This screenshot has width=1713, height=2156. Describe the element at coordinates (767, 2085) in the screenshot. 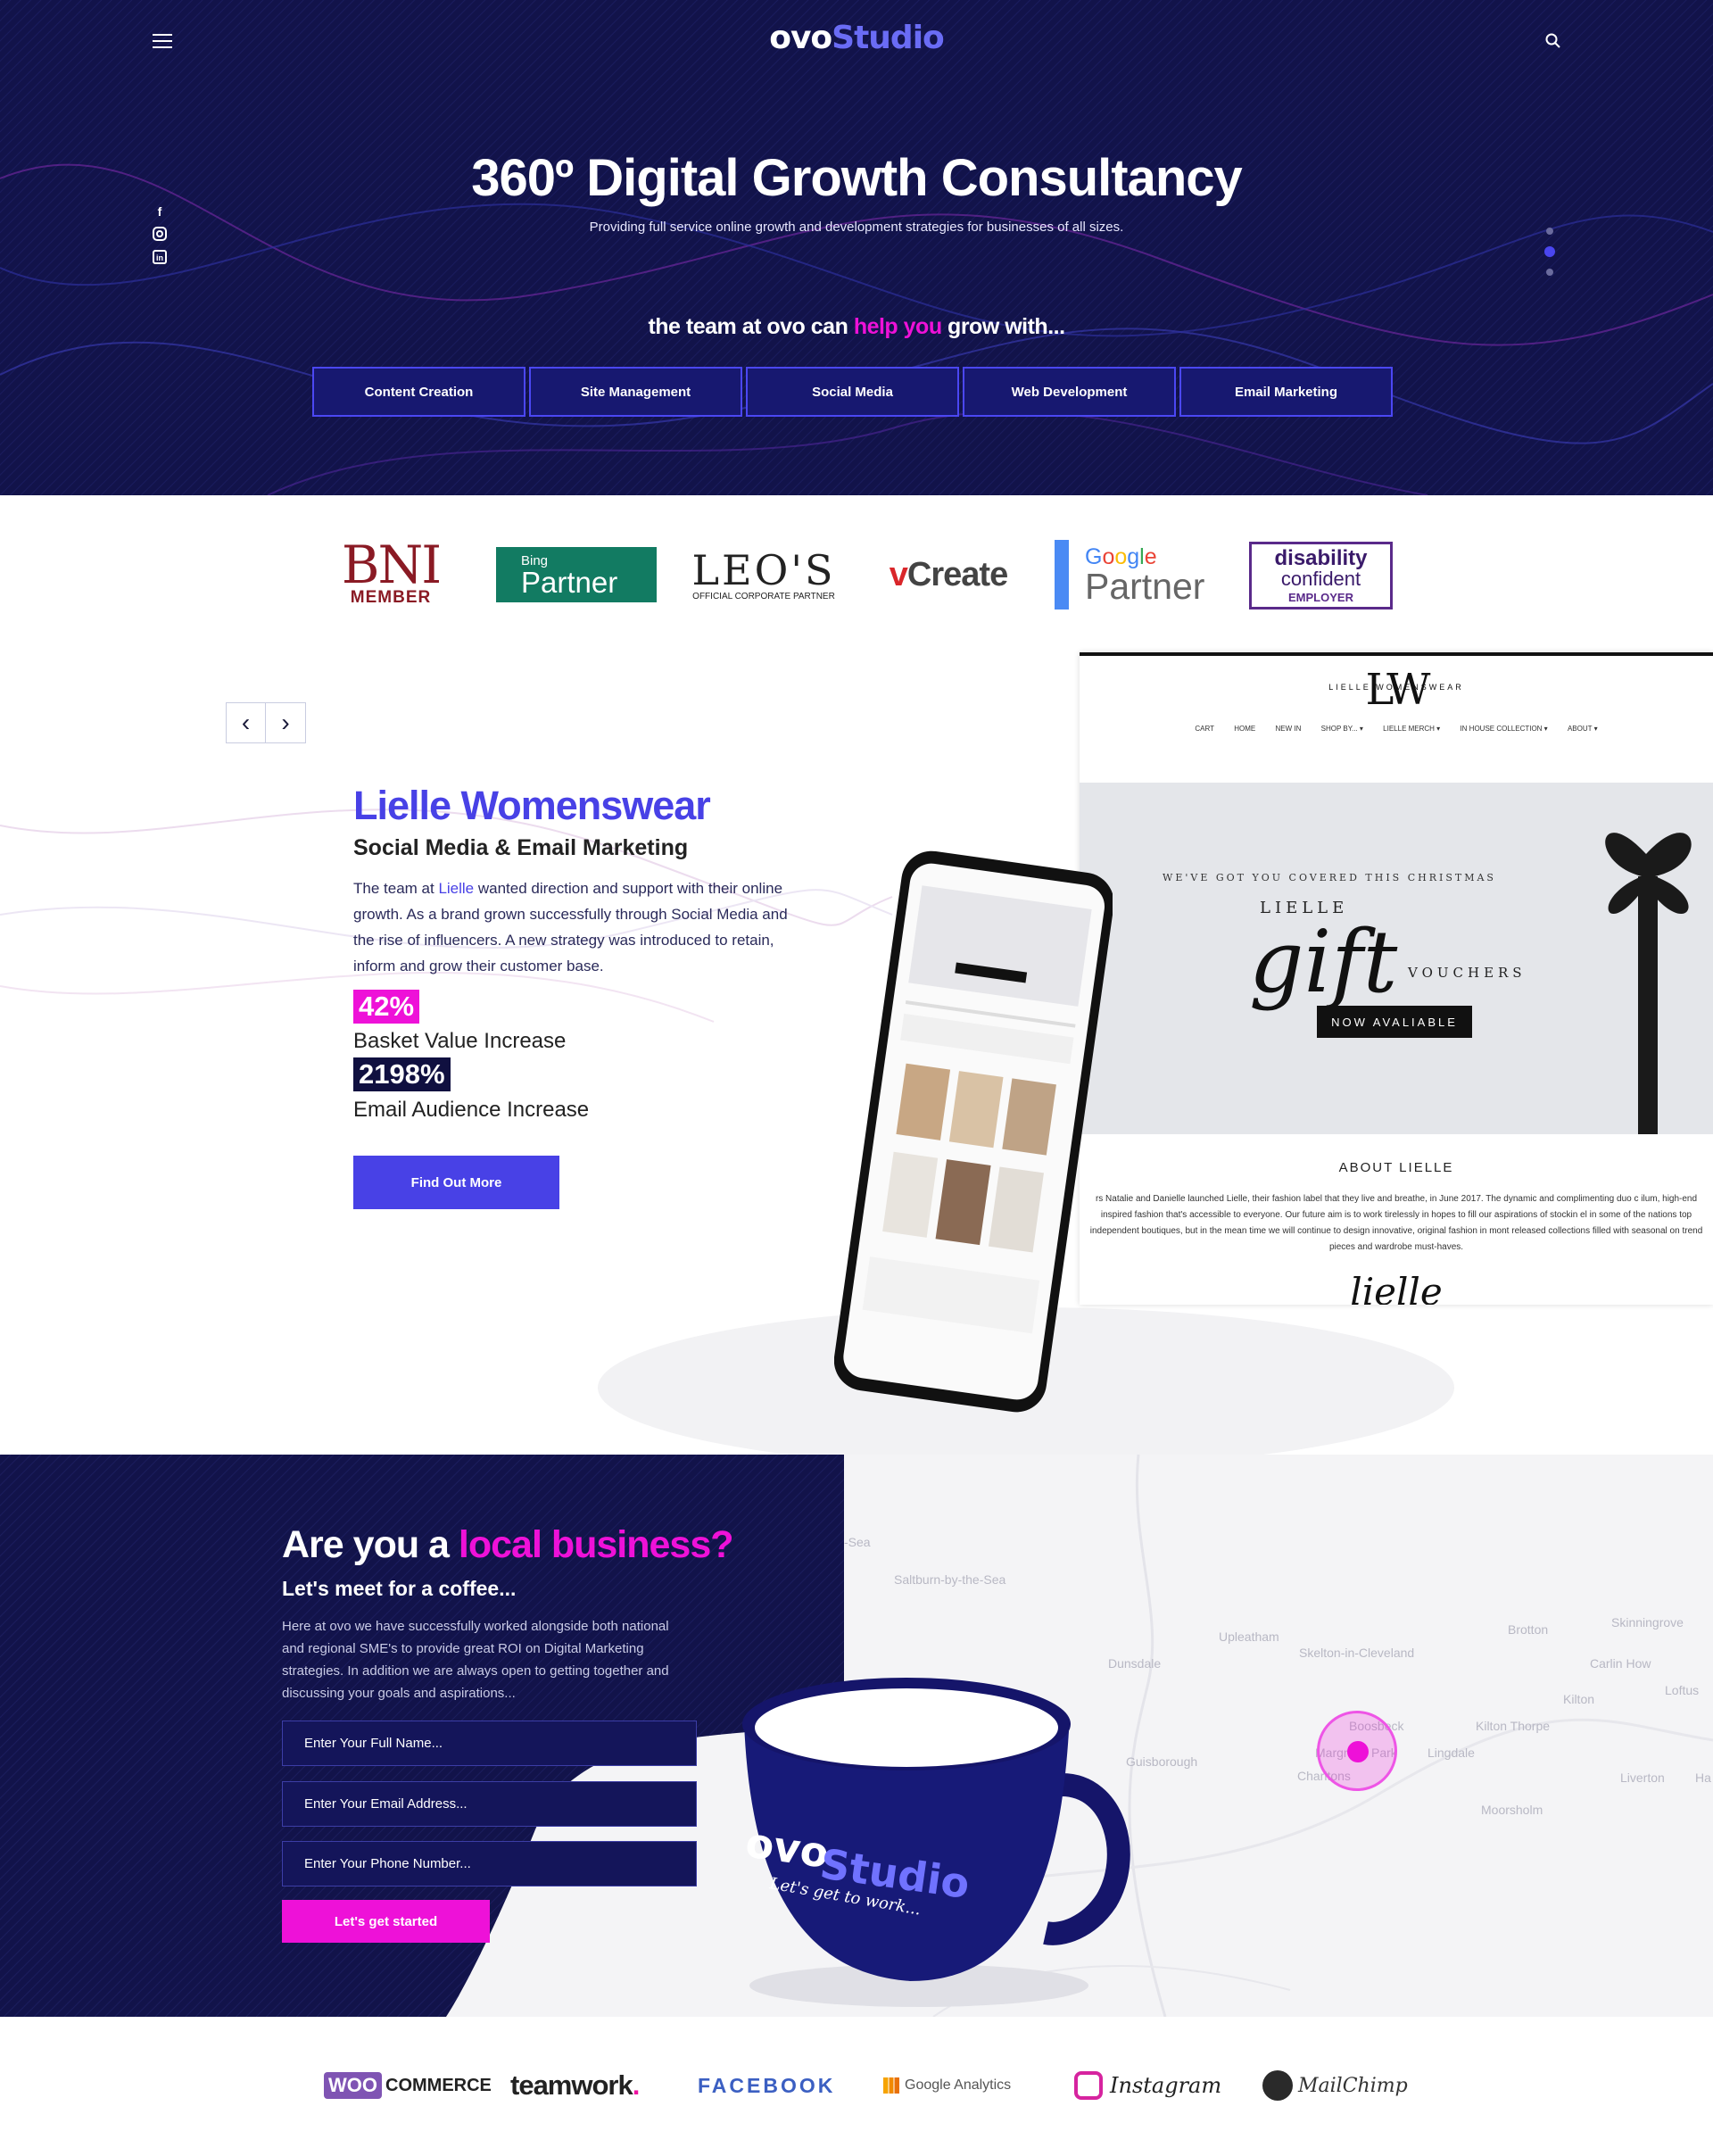

I see `facebook-logo: FACEBOOK` at that location.